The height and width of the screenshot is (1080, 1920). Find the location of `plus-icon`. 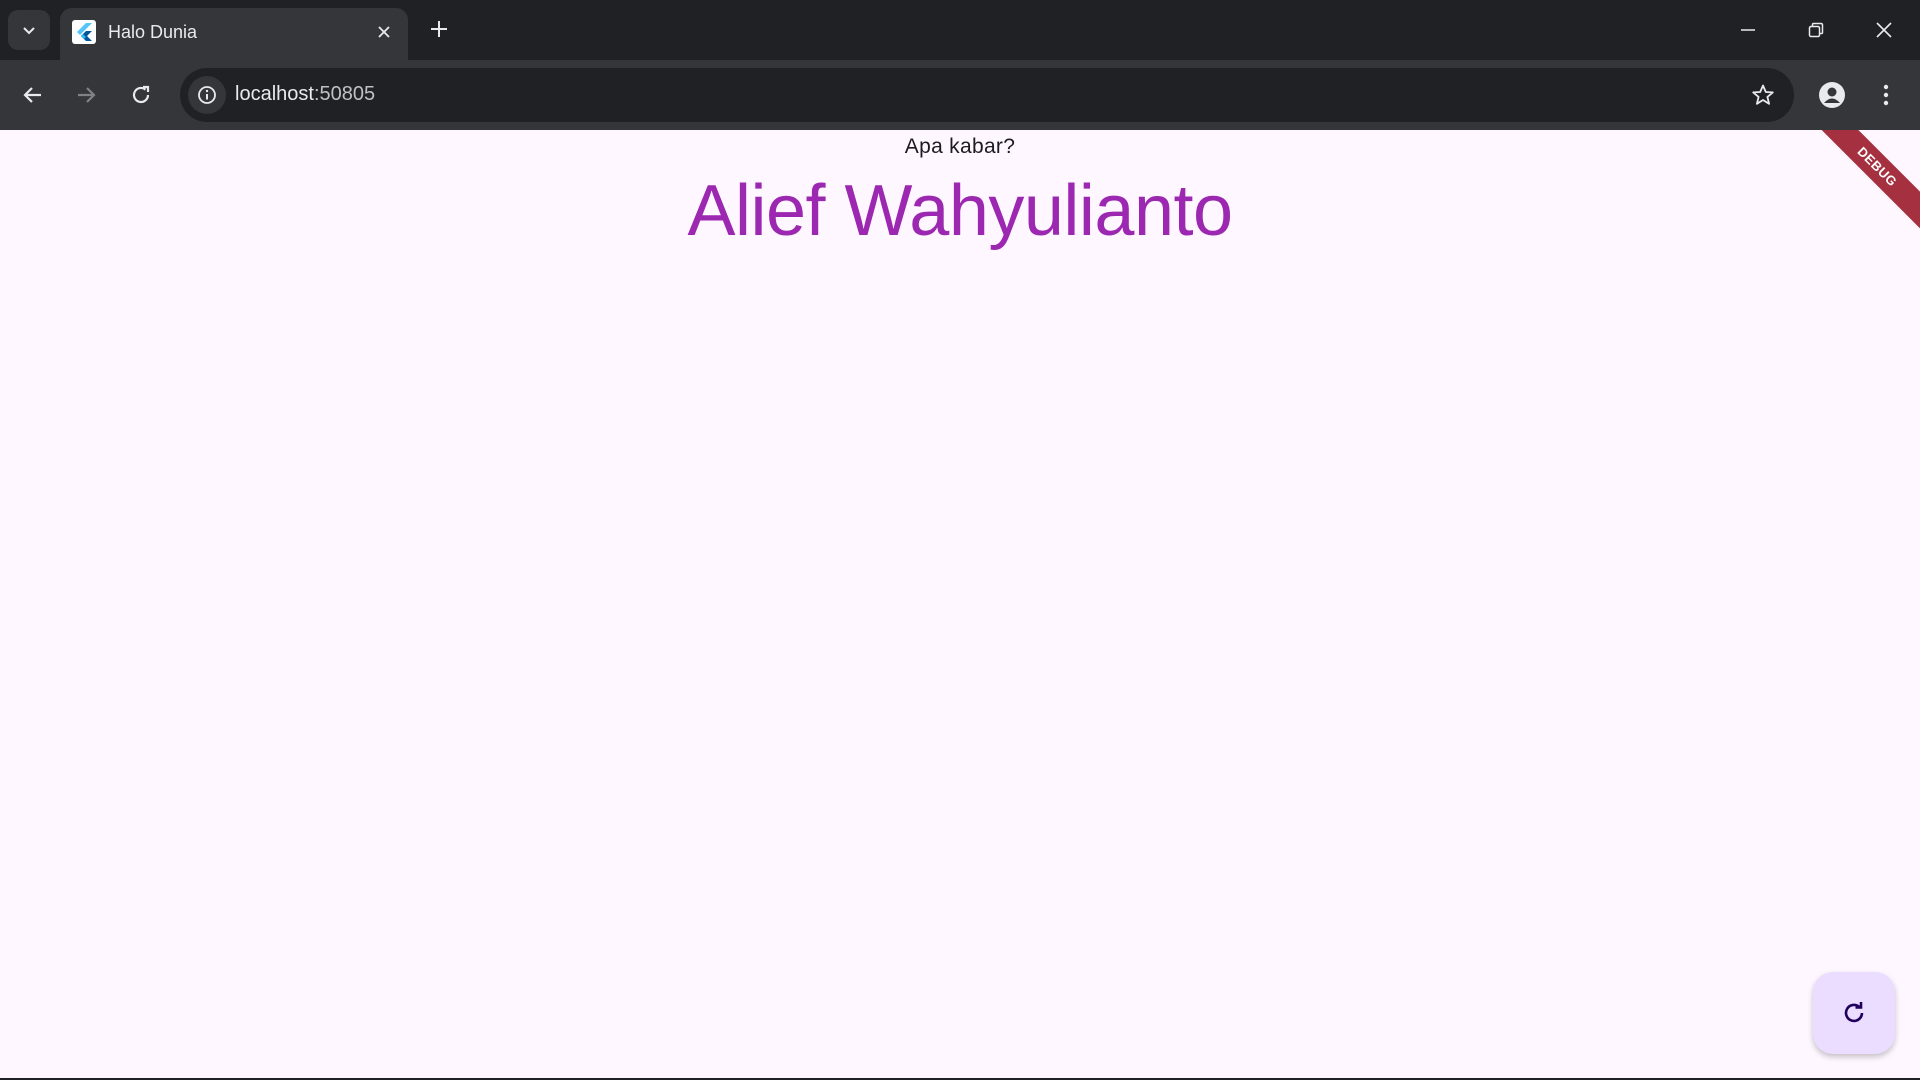

plus-icon is located at coordinates (439, 29).